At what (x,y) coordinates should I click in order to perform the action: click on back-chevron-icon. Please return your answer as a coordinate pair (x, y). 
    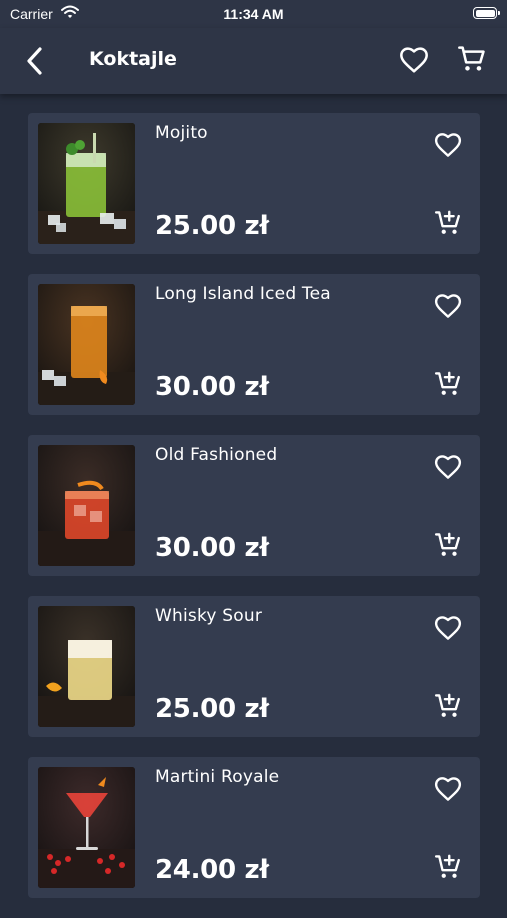
    Looking at the image, I should click on (34, 61).